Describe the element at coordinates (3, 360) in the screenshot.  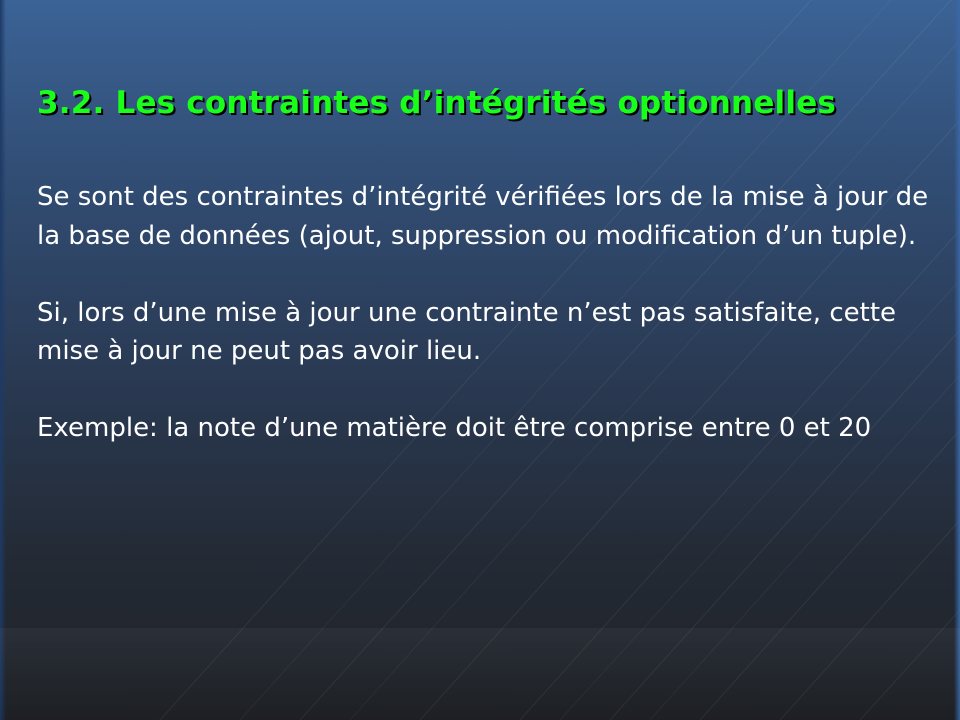
I see `left-edge-shade` at that location.